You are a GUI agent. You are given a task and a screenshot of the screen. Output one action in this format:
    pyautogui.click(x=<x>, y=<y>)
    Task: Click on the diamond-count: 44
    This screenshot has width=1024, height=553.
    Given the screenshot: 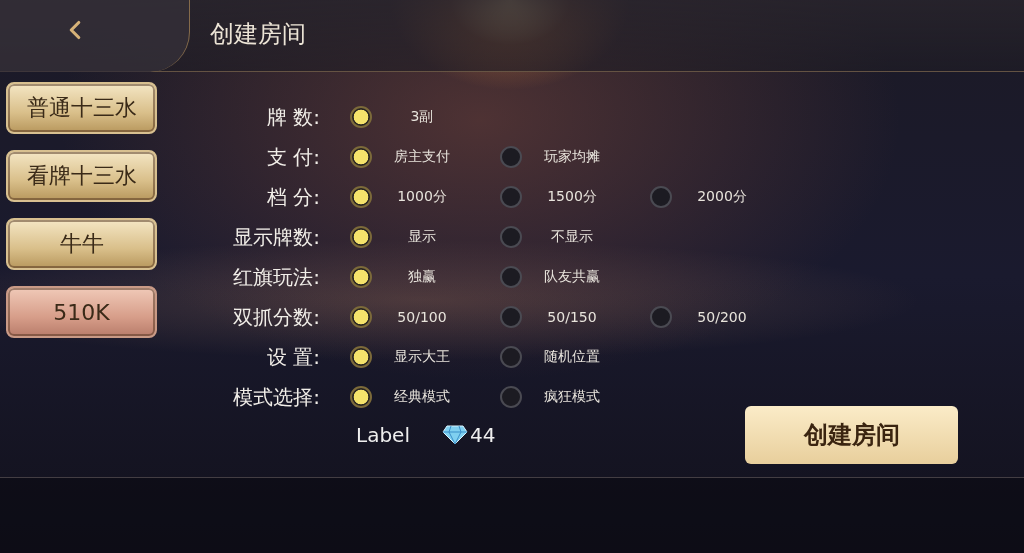 What is the action you would take?
    pyautogui.click(x=482, y=435)
    